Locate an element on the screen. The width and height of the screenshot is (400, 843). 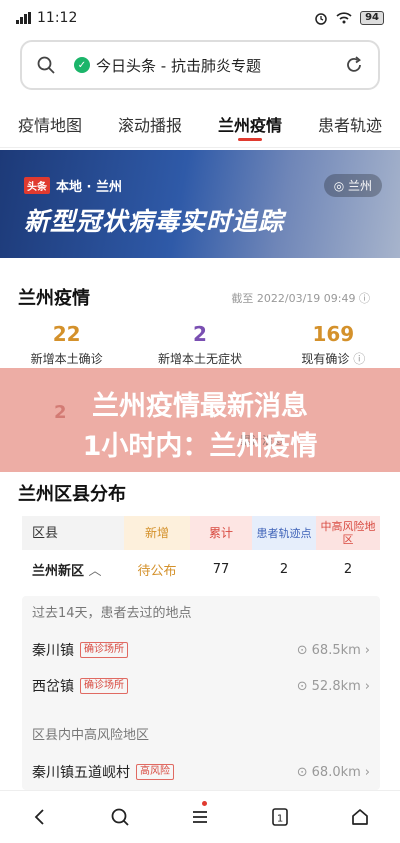
col-total: 累计 is located at coordinates (221, 533).